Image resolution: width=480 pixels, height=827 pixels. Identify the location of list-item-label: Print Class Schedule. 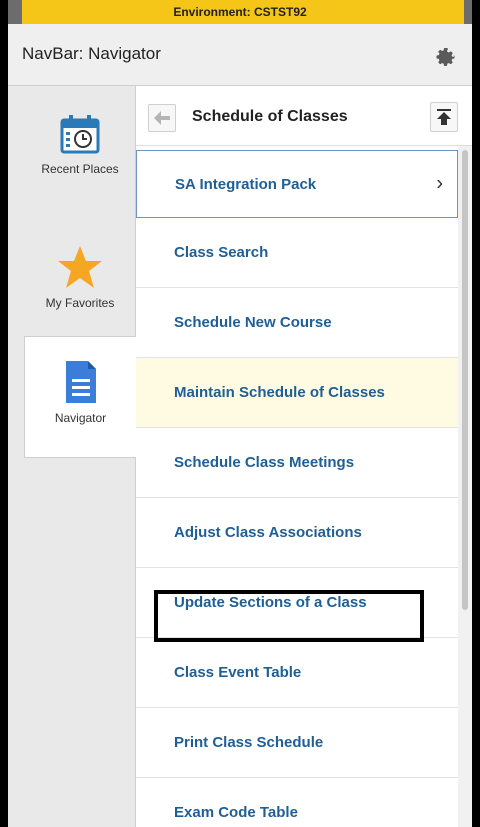
(249, 742).